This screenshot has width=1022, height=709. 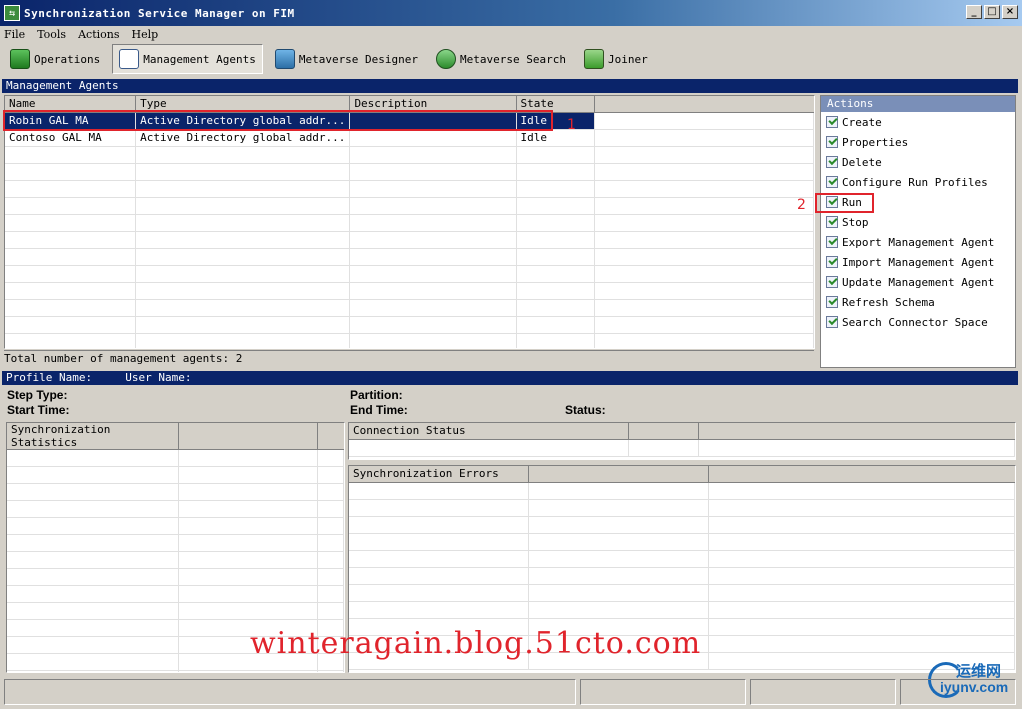 I want to click on user-name-label: User Name:, so click(x=158, y=377).